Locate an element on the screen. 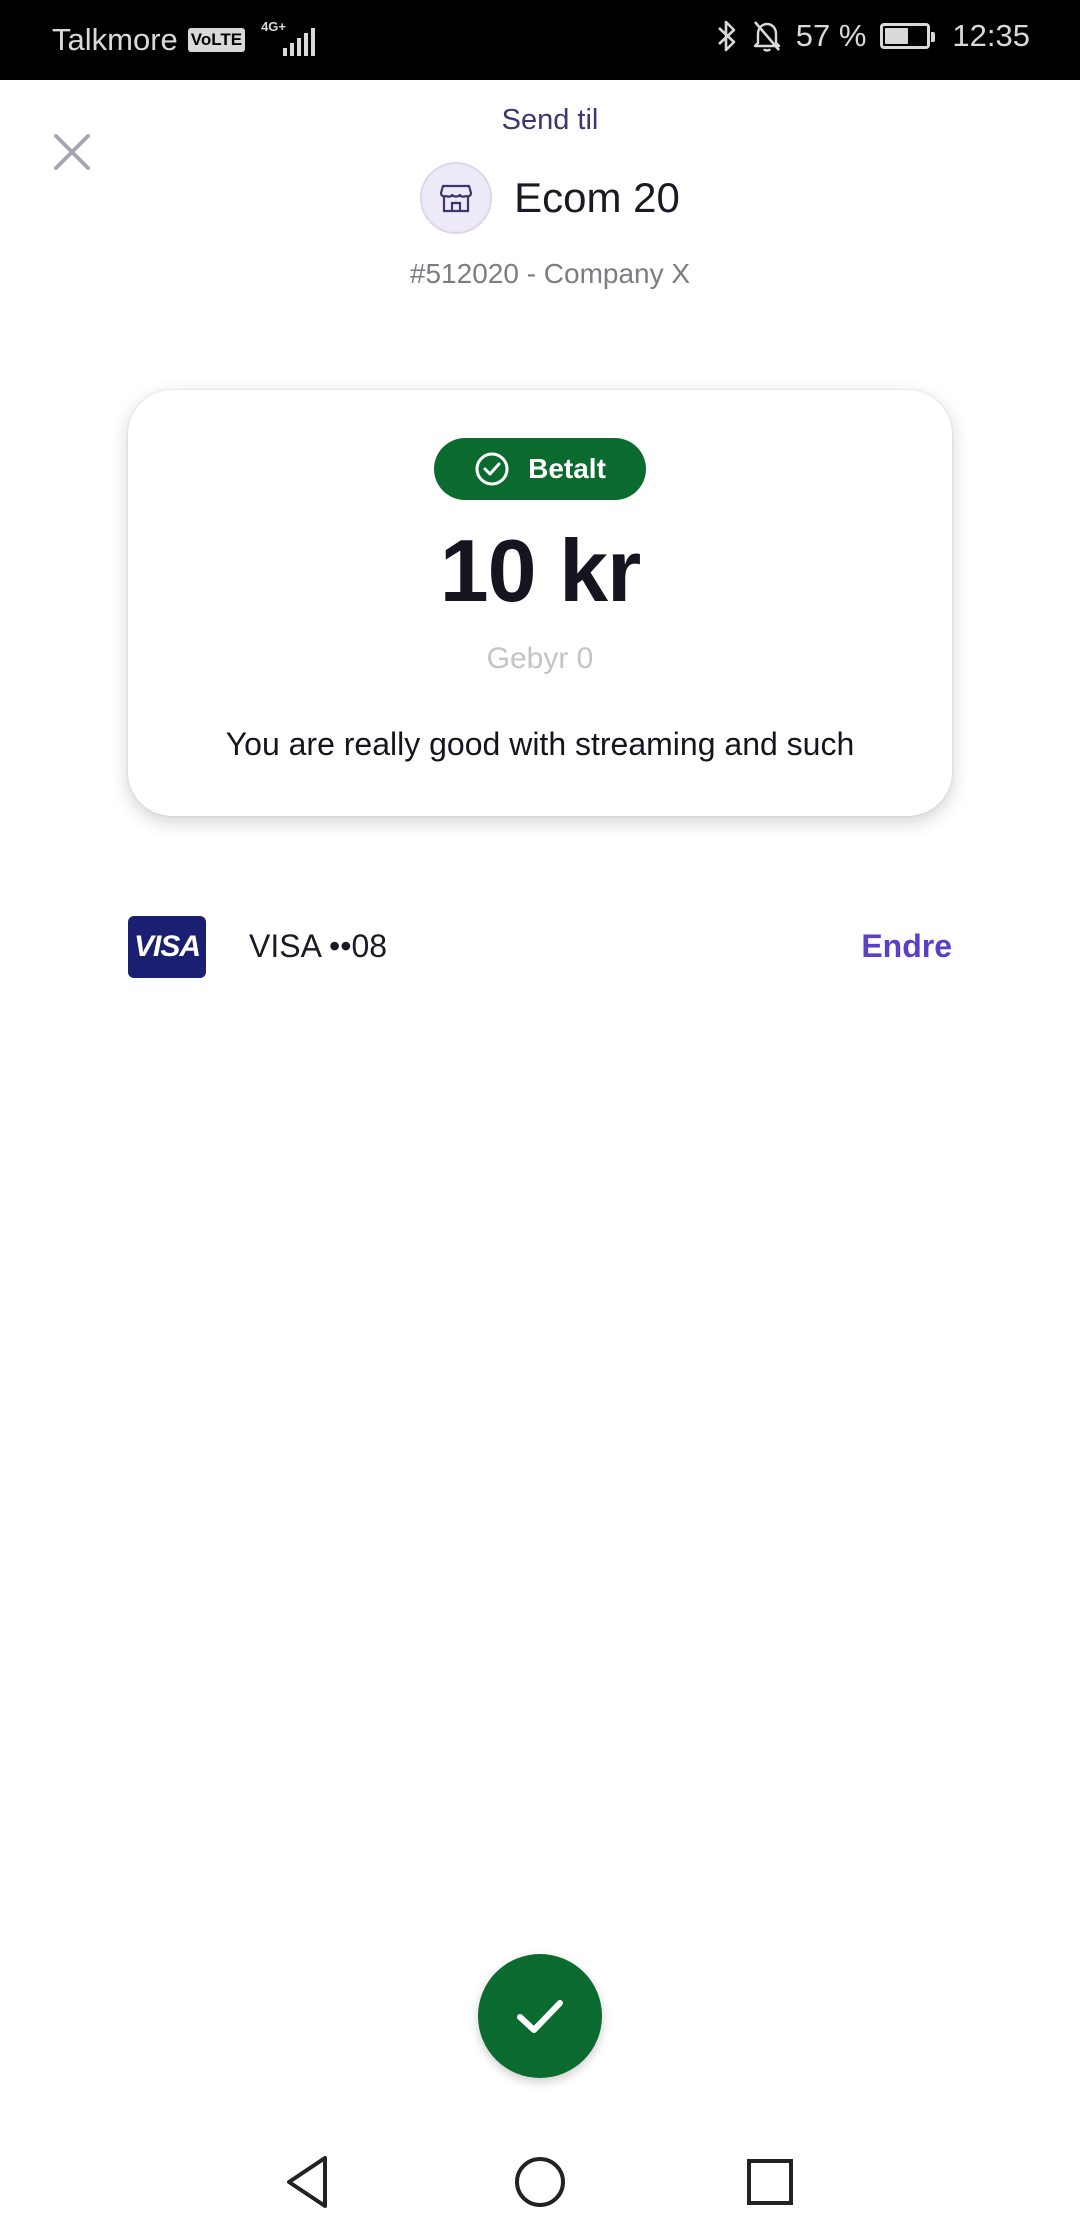 This screenshot has height=2240, width=1080. network-type: 4G+ is located at coordinates (274, 26).